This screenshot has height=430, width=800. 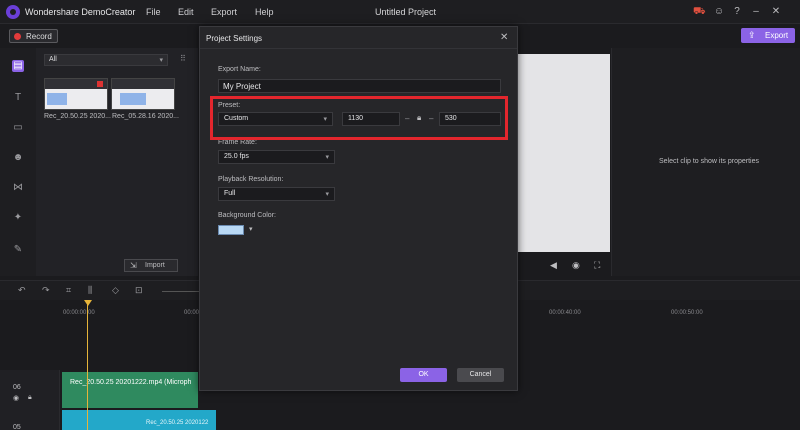 What do you see at coordinates (18, 98) in the screenshot?
I see `text-icon: T` at bounding box center [18, 98].